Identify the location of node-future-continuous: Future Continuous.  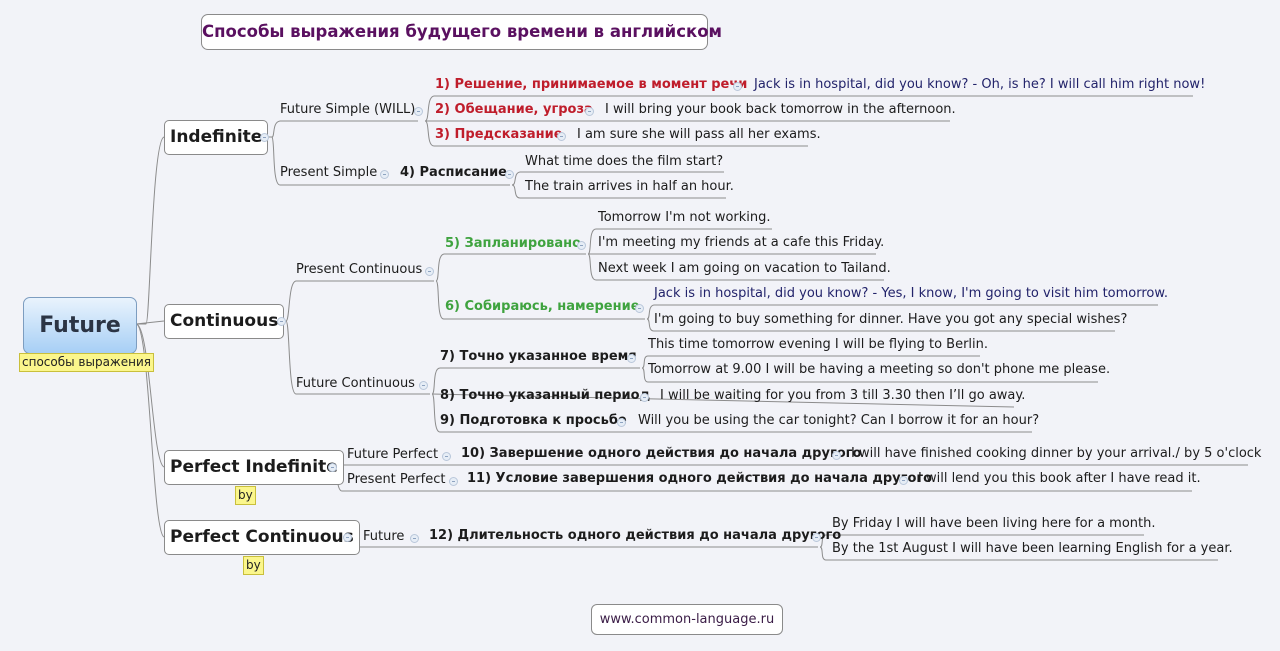
(355, 383).